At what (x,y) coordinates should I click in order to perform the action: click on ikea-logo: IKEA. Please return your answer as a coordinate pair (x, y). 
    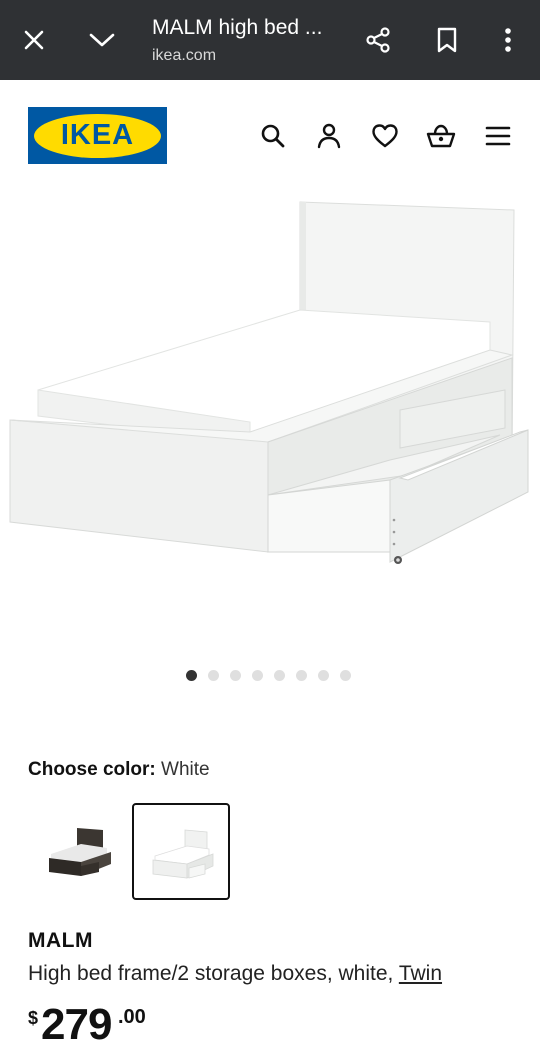
    Looking at the image, I should click on (97, 135).